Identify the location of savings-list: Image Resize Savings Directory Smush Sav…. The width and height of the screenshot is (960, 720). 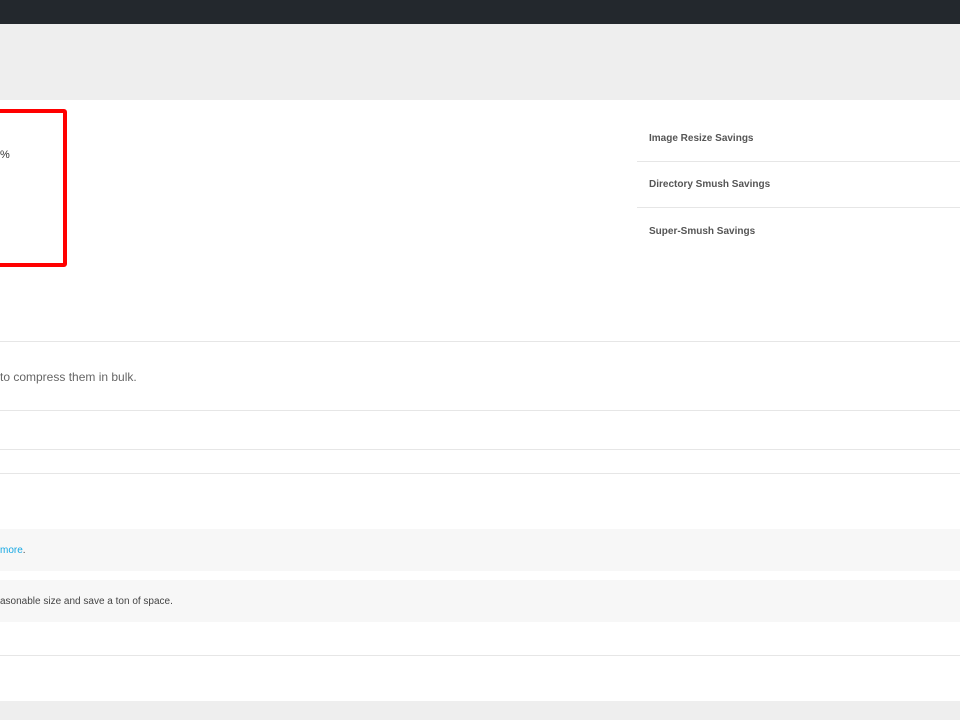
(798, 185).